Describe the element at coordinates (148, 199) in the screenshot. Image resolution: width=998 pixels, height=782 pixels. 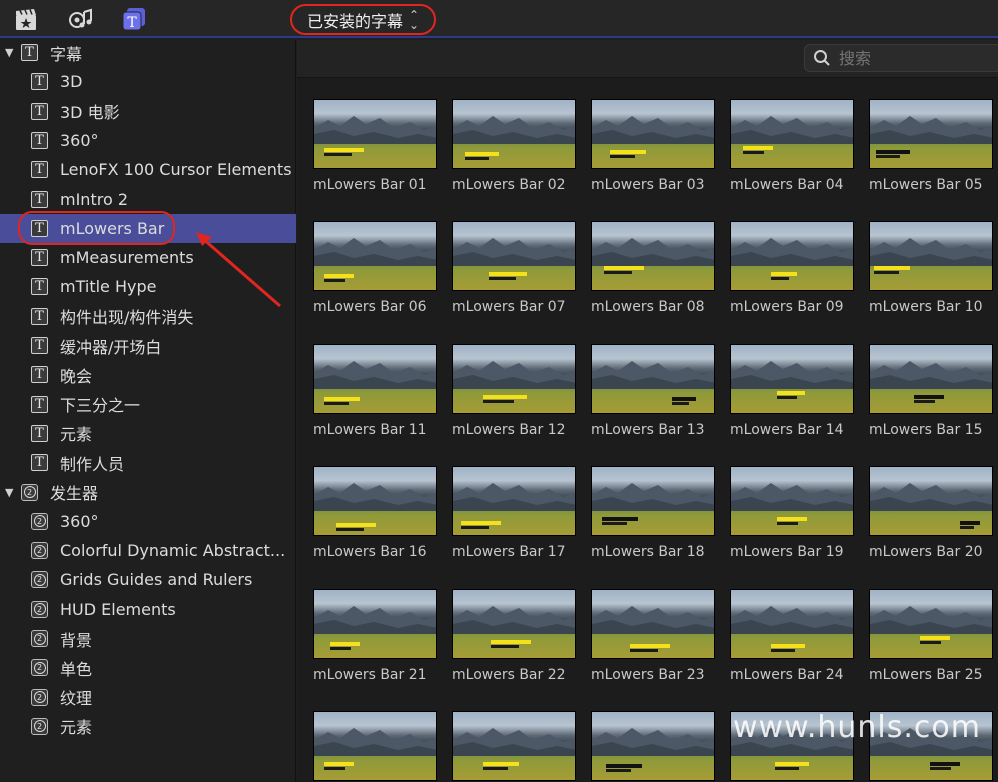
I see `sidebar-item: TmIntro 2` at that location.